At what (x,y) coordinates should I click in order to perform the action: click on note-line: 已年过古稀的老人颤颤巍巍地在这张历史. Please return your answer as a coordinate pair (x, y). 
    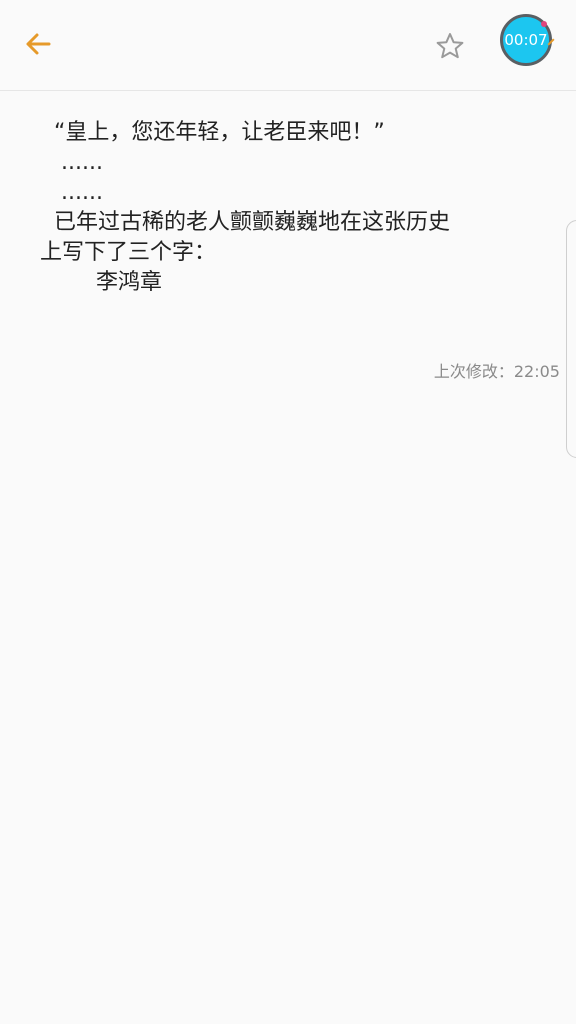
    Looking at the image, I should click on (245, 222).